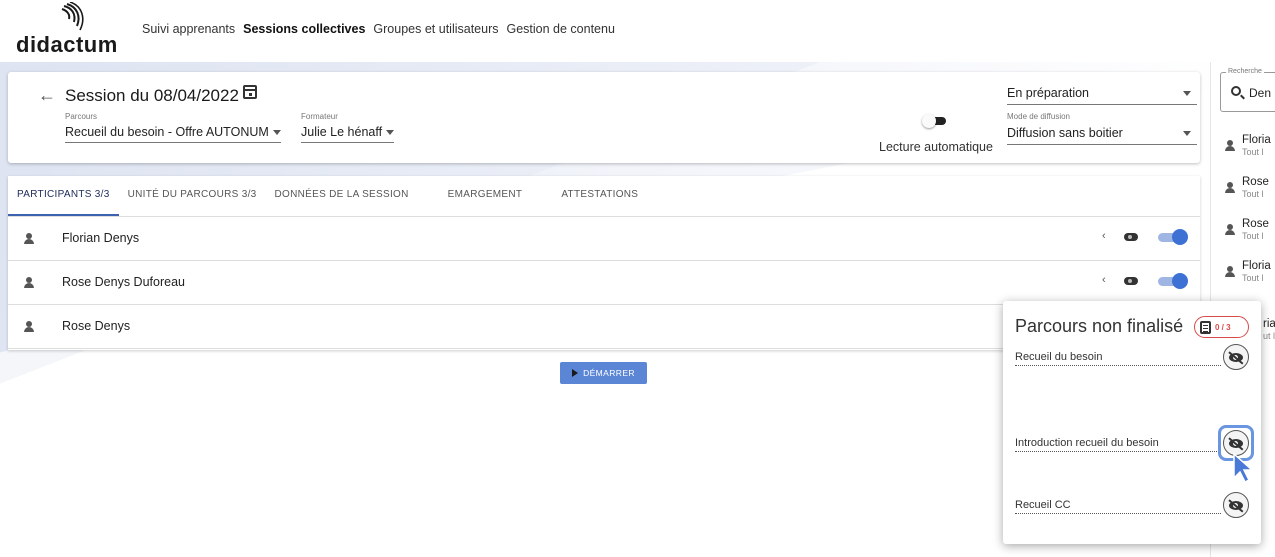  I want to click on diffusion-select: Diffusion sans boitier, so click(1102, 135).